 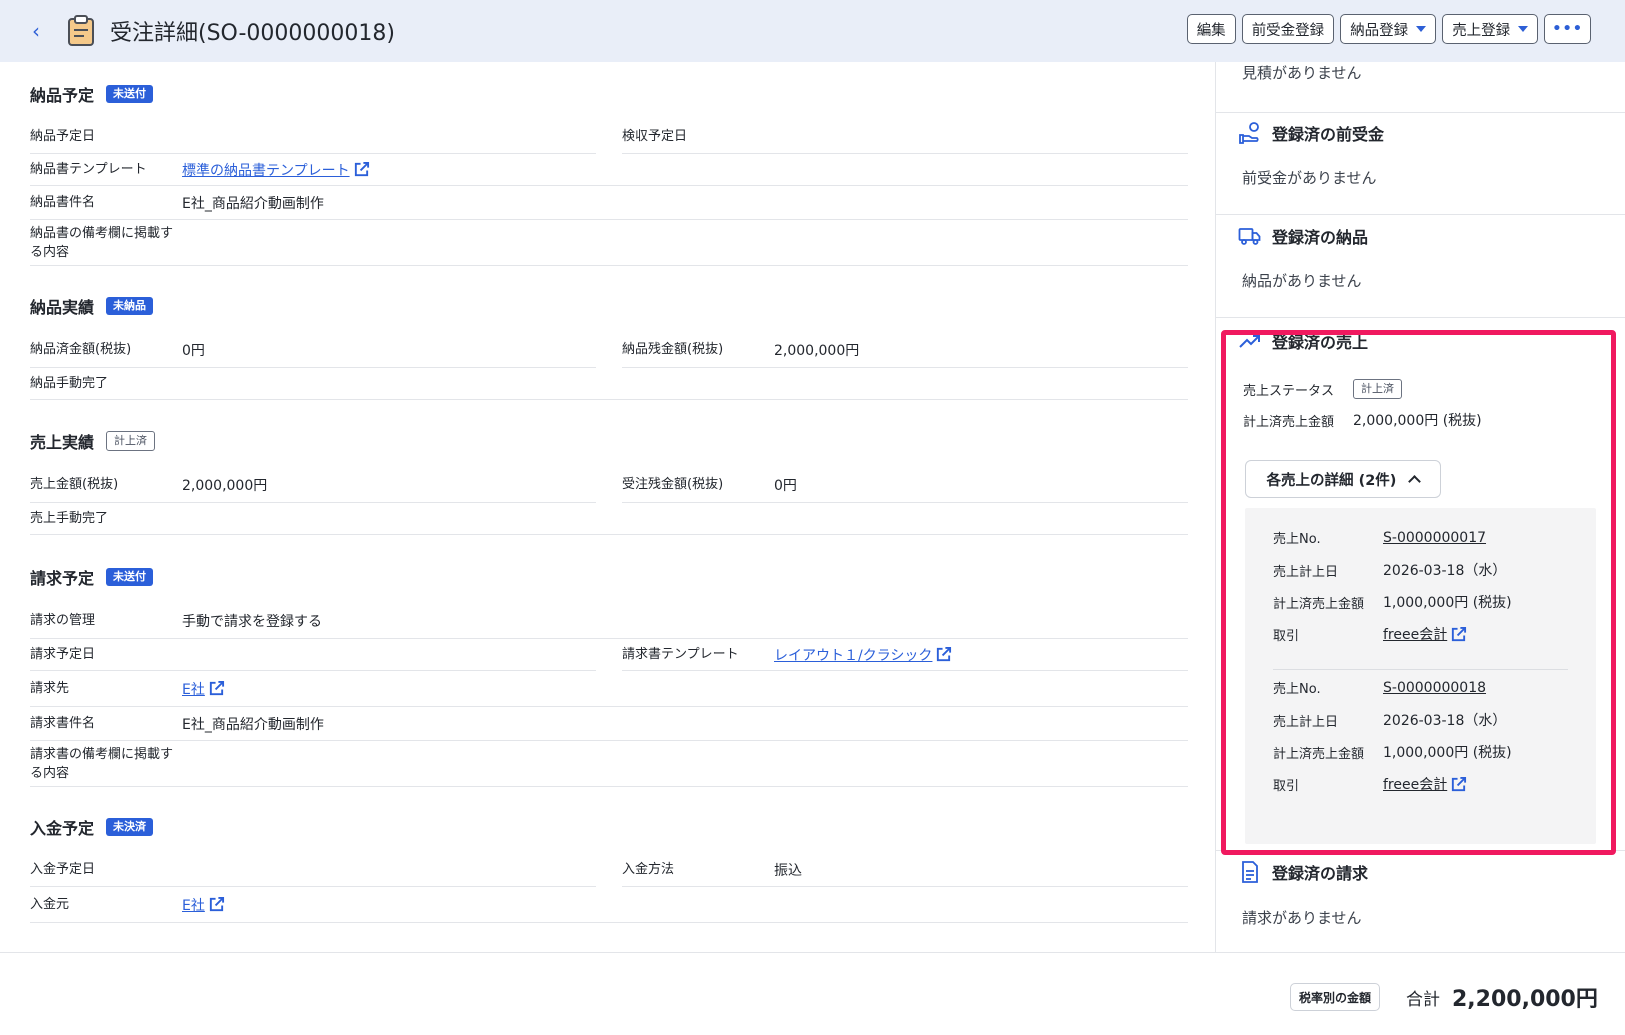 What do you see at coordinates (1343, 479) in the screenshot?
I see `sales-detail-toggle-button: 各売上の詳細 (2件)` at bounding box center [1343, 479].